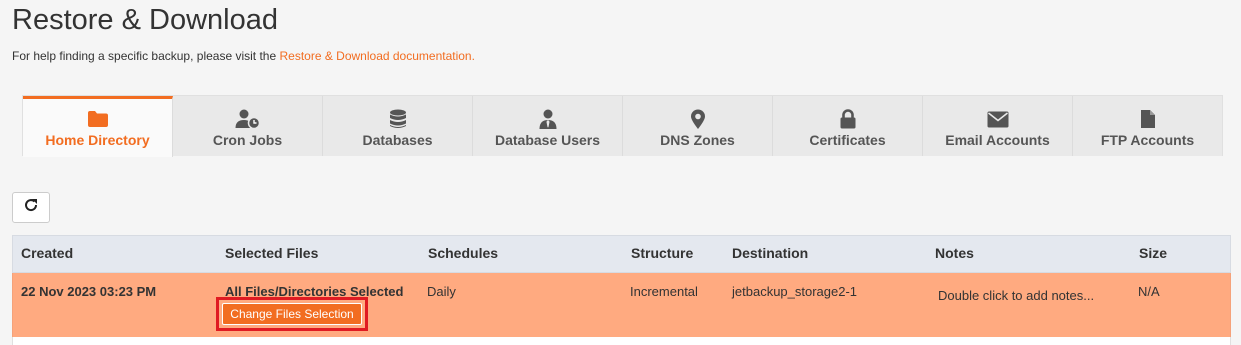 The height and width of the screenshot is (345, 1241). I want to click on column-schedules: Schedules, so click(463, 253).